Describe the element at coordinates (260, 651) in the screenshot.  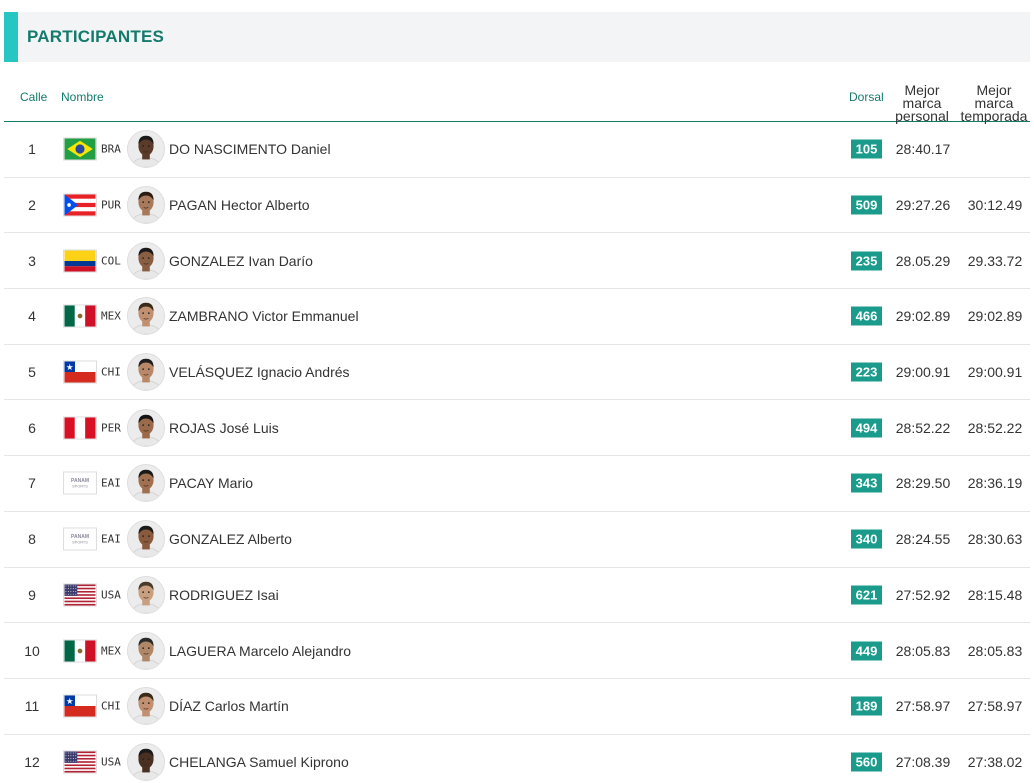
I see `athlete-name-link: LAGUERA Marcelo Alejandro` at that location.